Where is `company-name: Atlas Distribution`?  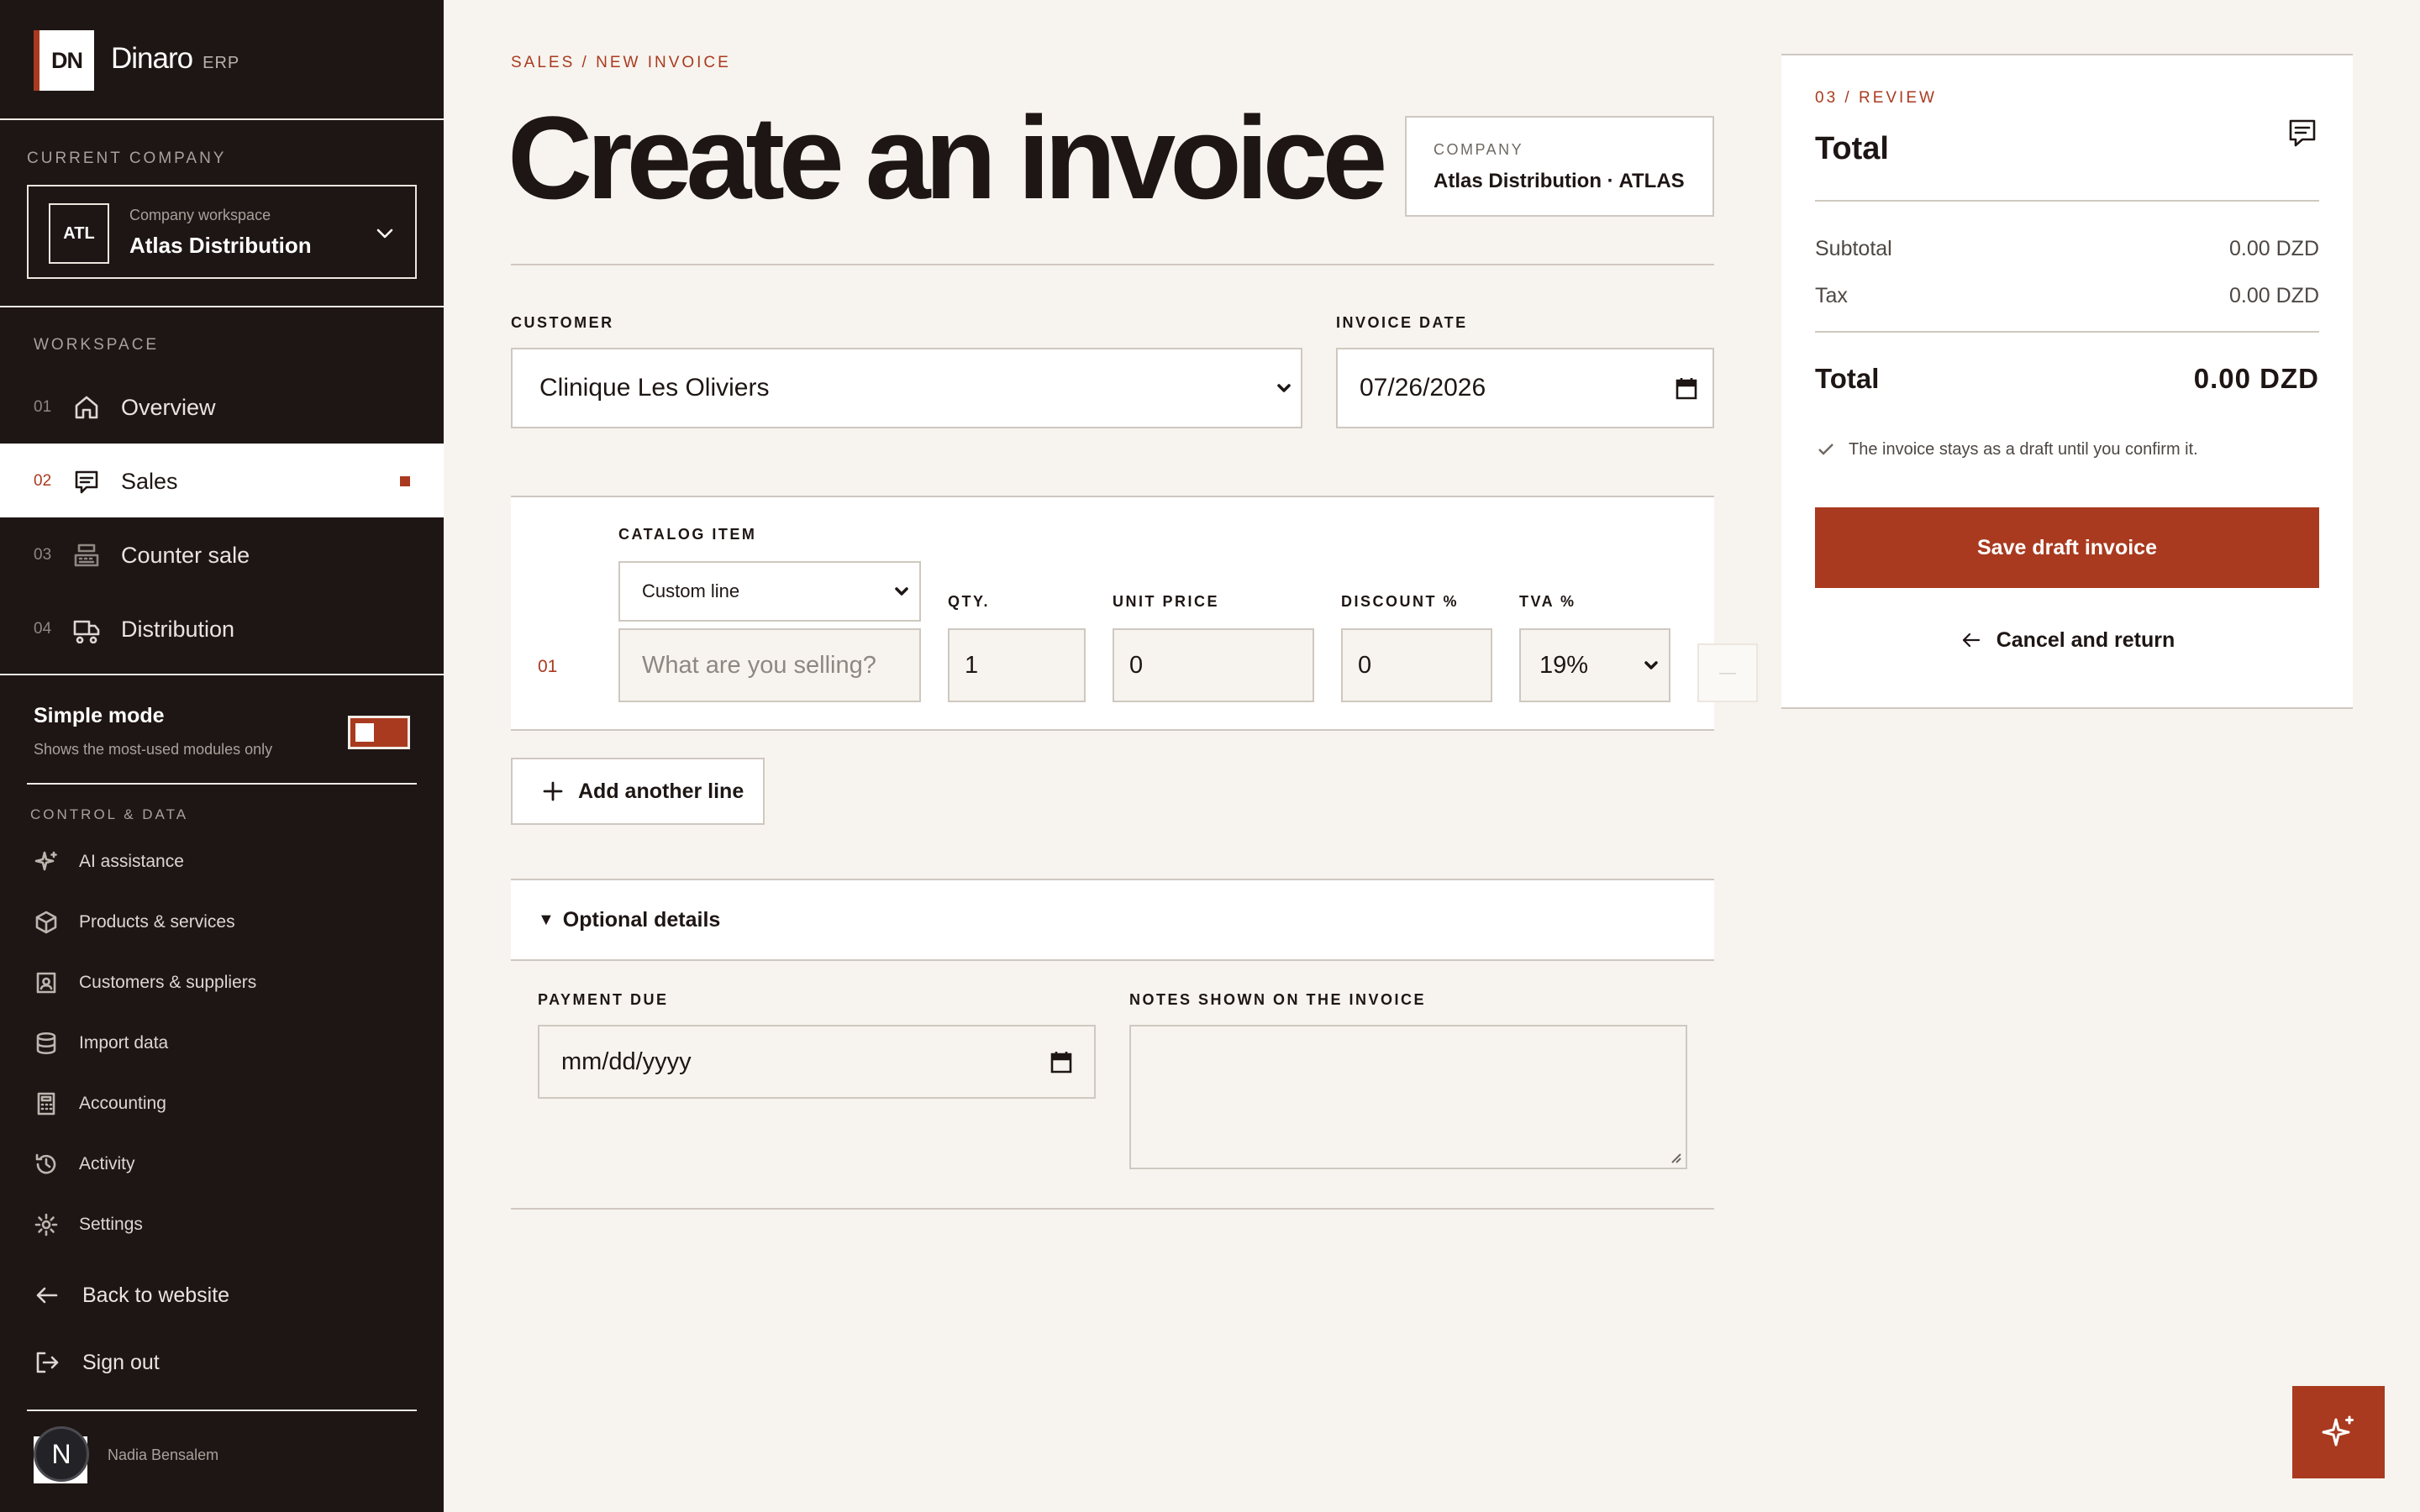 company-name: Atlas Distribution is located at coordinates (220, 245).